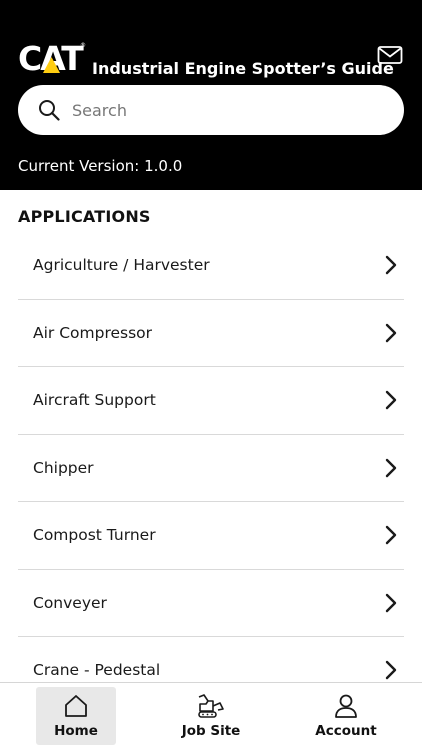 This screenshot has height=750, width=422. What do you see at coordinates (94, 400) in the screenshot?
I see `list-item-label: Aircraft Support` at bounding box center [94, 400].